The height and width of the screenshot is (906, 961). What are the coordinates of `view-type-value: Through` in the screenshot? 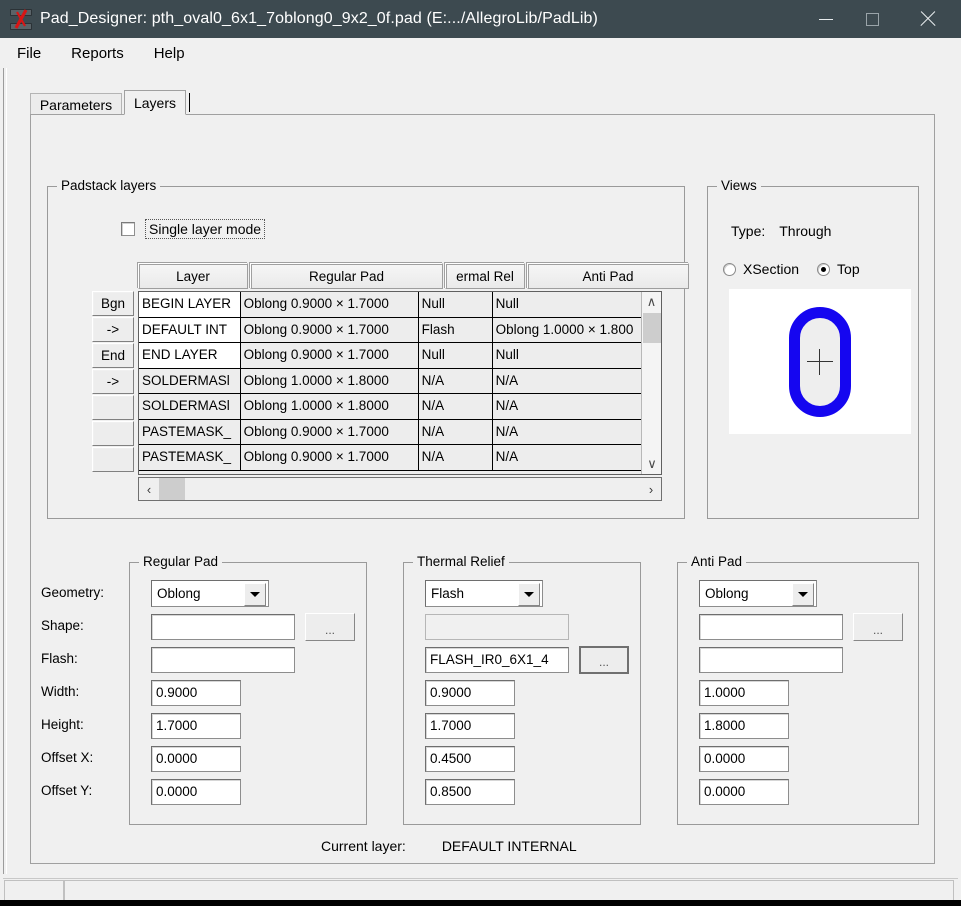 It's located at (805, 231).